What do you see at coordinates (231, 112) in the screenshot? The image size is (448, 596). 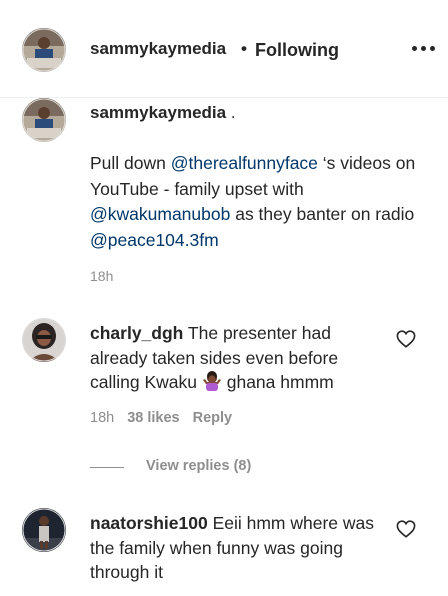 I see `caption-username-suffix: .` at bounding box center [231, 112].